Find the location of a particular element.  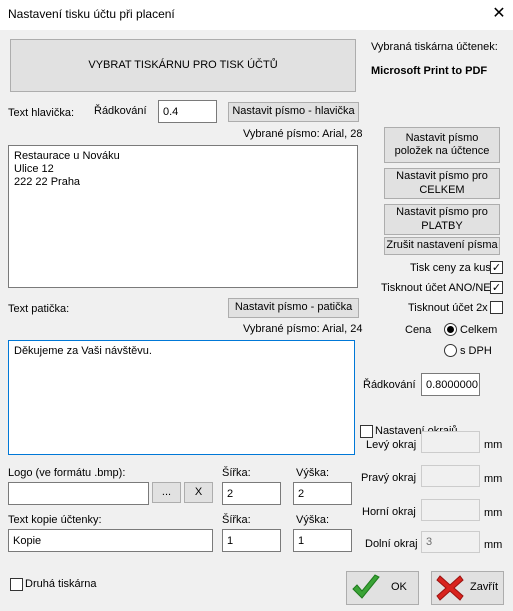

copy-height-input: 1 is located at coordinates (322, 540).